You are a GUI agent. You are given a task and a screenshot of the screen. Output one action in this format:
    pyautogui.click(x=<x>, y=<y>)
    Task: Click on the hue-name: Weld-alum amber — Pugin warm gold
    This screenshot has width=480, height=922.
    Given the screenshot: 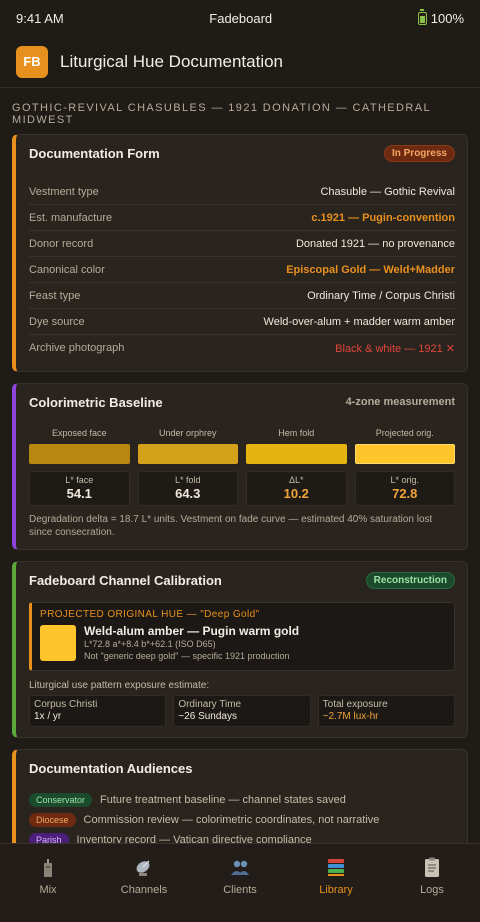 What is the action you would take?
    pyautogui.click(x=192, y=631)
    